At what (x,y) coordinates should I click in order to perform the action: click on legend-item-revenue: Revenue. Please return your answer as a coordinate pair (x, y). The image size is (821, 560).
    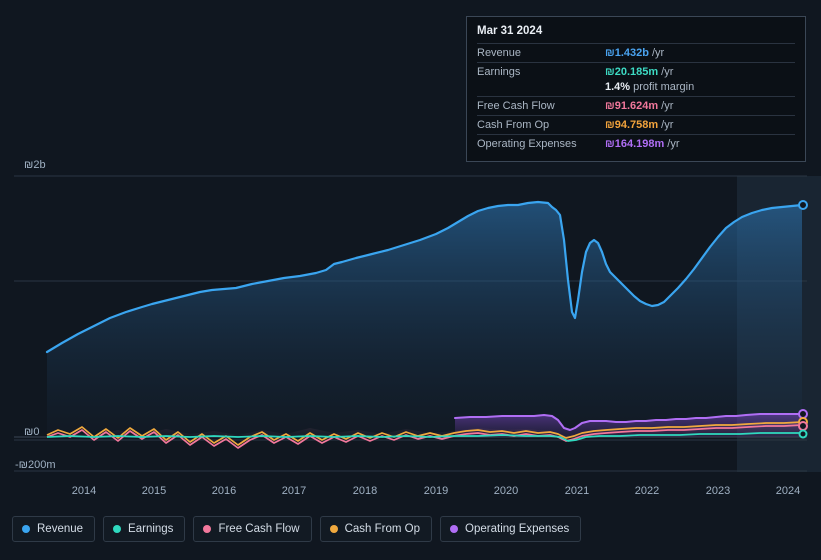
    Looking at the image, I should click on (54, 529).